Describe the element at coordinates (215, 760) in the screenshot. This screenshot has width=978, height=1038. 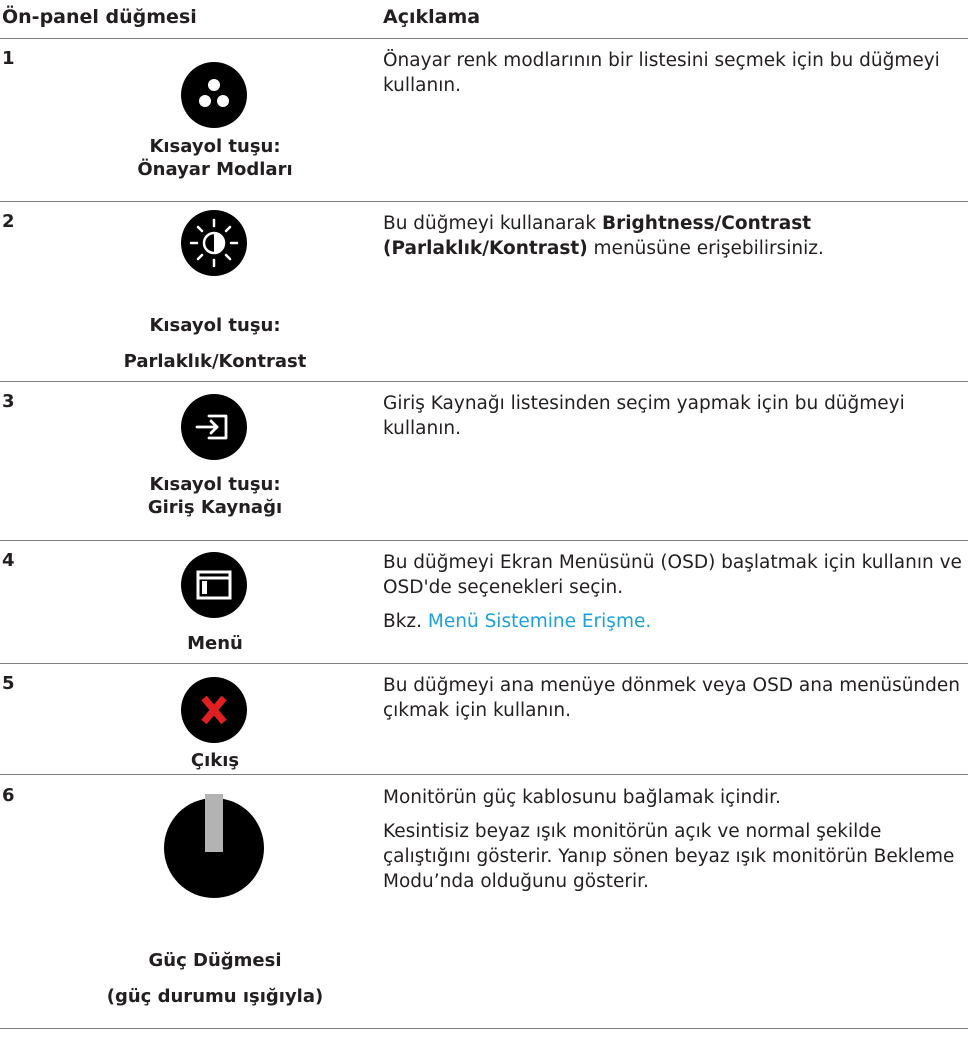
I see `button-label: Çıkış` at that location.